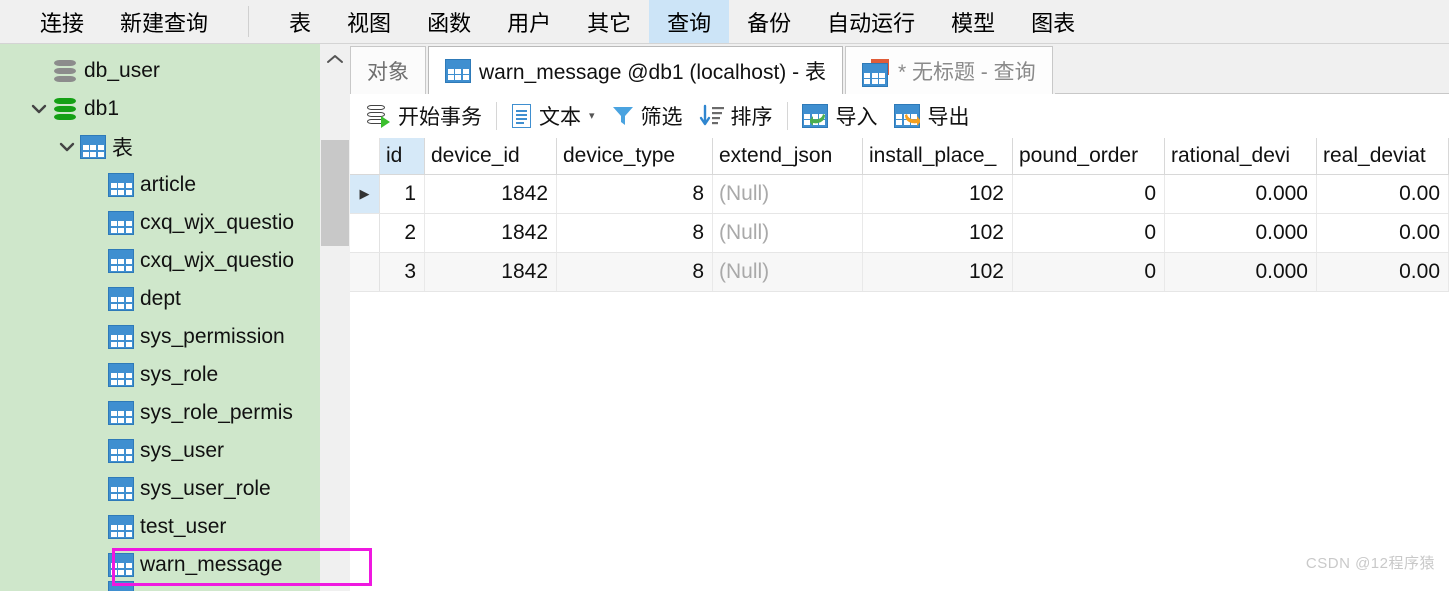 Image resolution: width=1449 pixels, height=591 pixels. Describe the element at coordinates (609, 21) in the screenshot. I see `menu-other: 其它` at that location.